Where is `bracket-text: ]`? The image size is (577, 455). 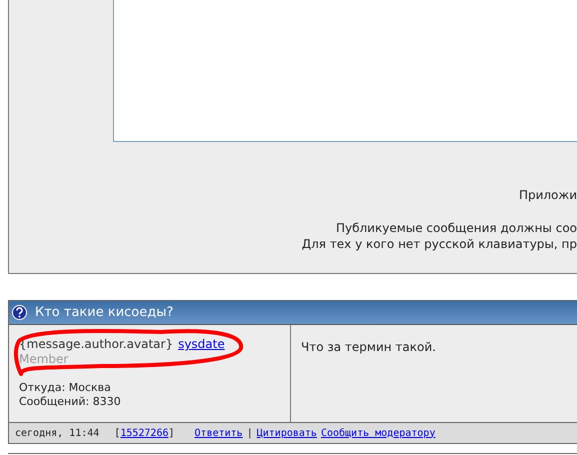 bracket-text: ] is located at coordinates (171, 433).